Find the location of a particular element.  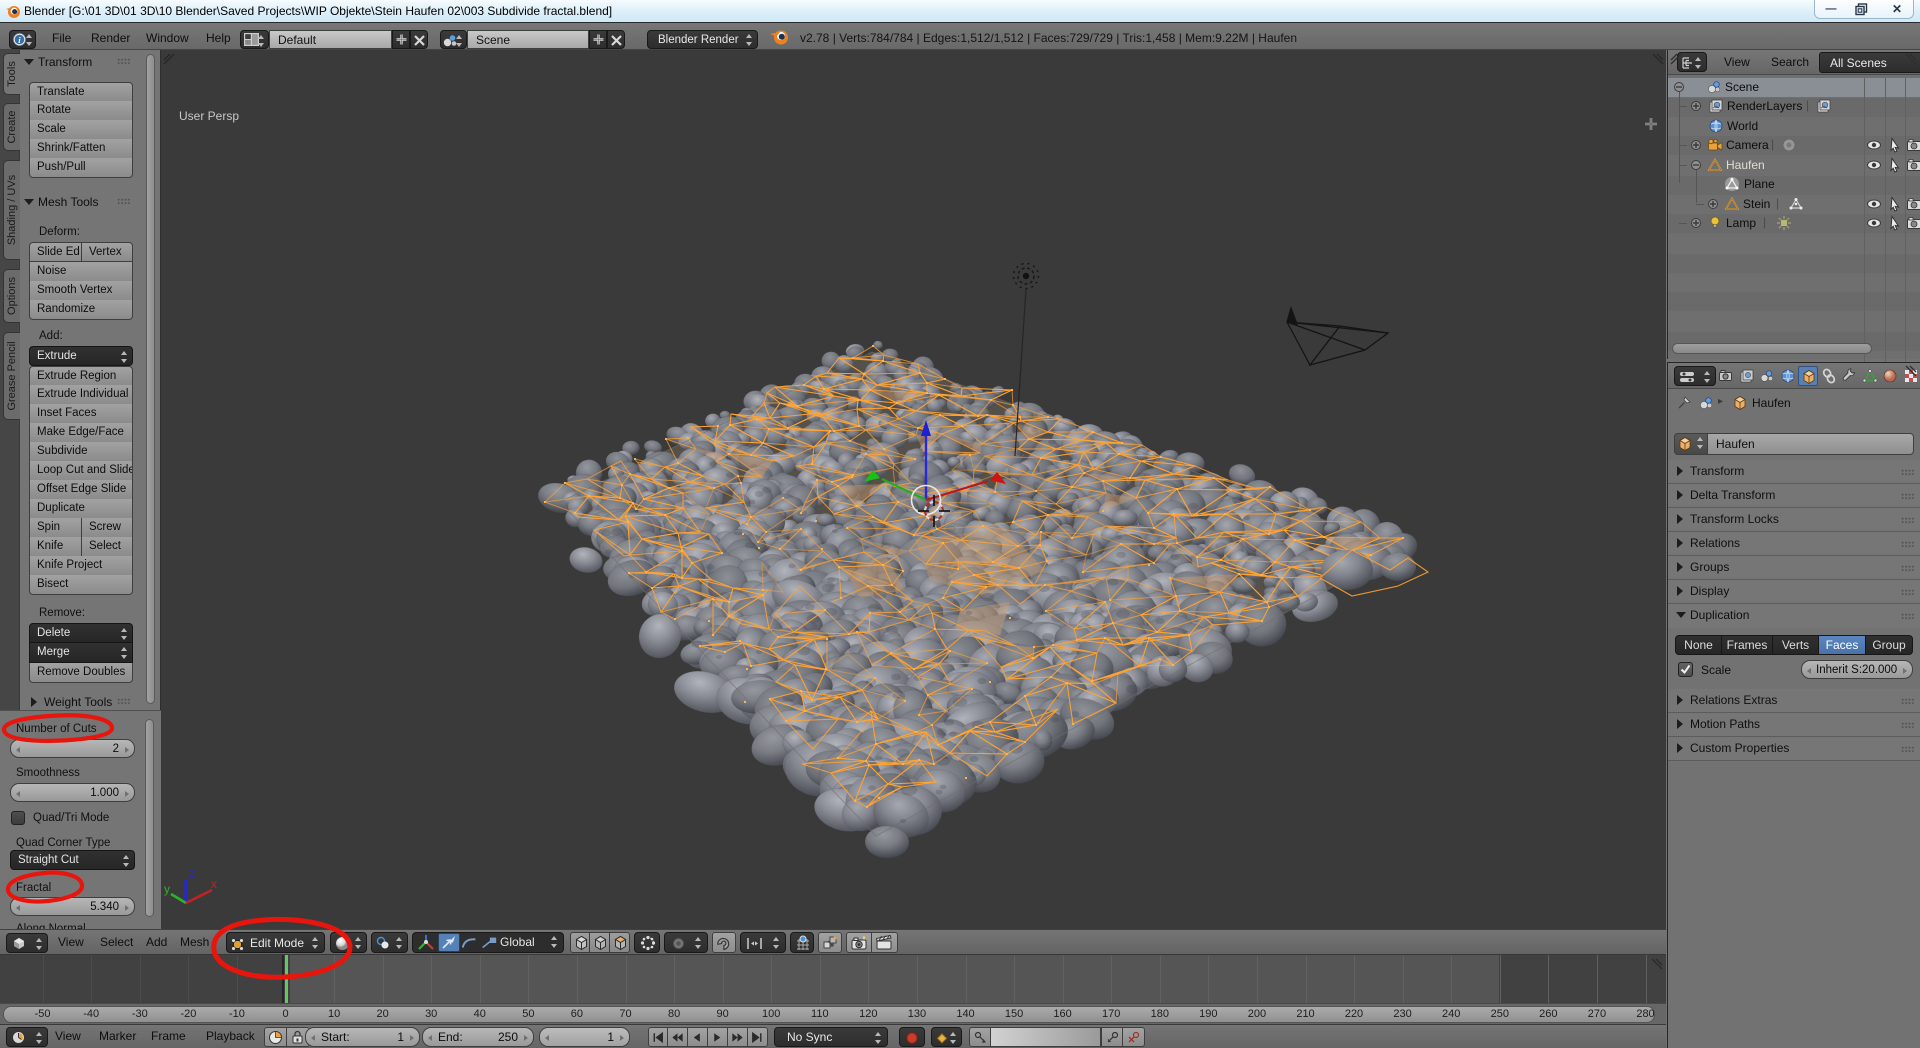

svg-text: y is located at coordinates (167, 889).